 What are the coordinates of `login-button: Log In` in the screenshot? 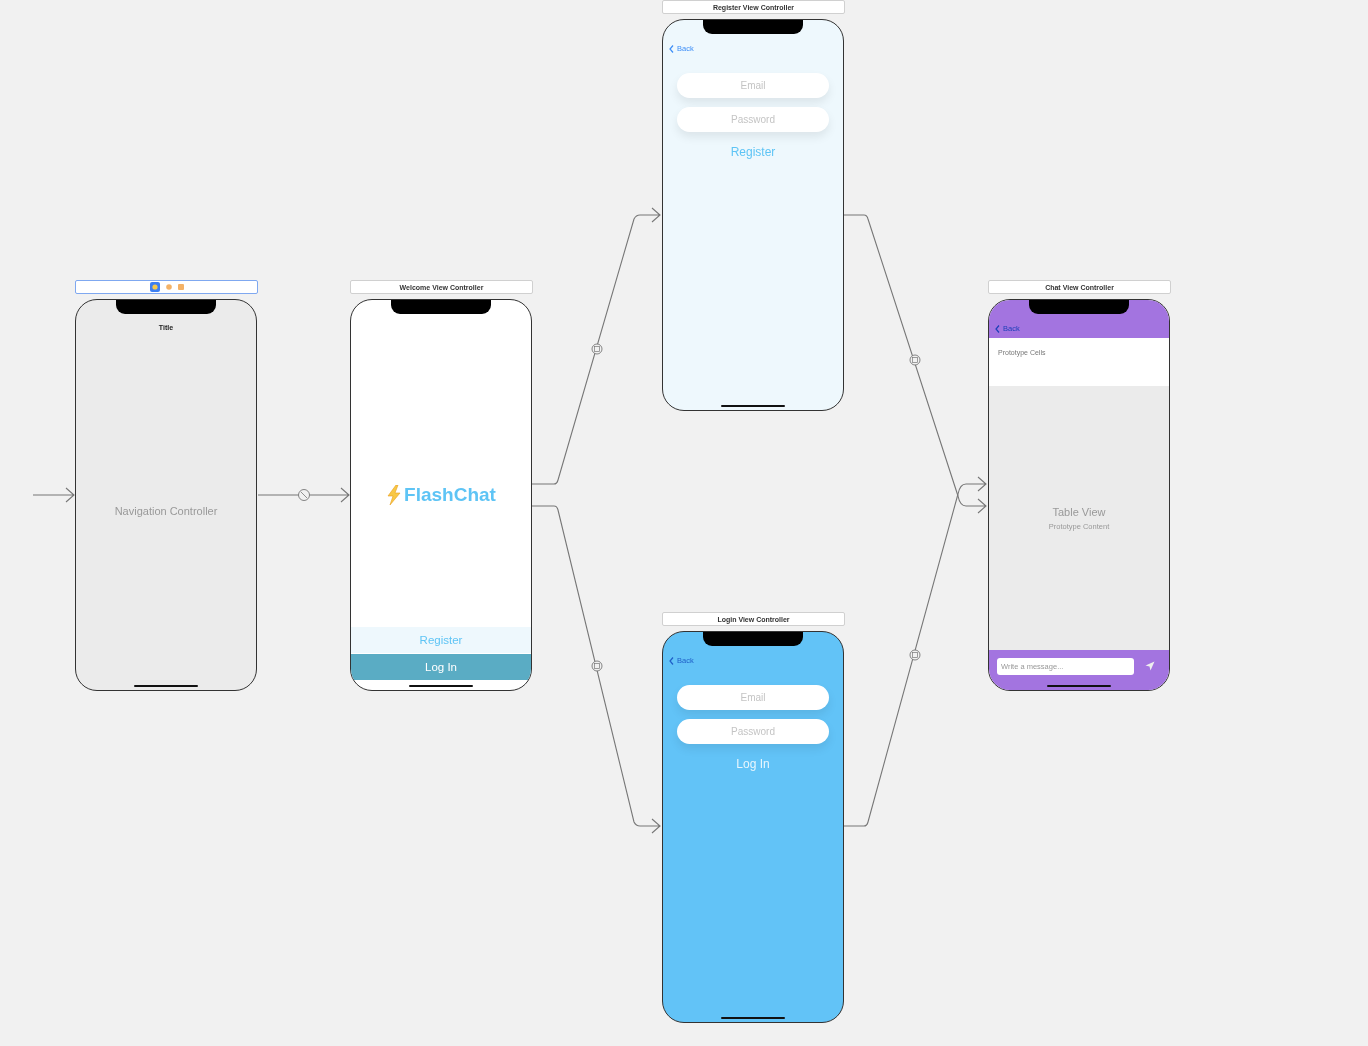 It's located at (441, 667).